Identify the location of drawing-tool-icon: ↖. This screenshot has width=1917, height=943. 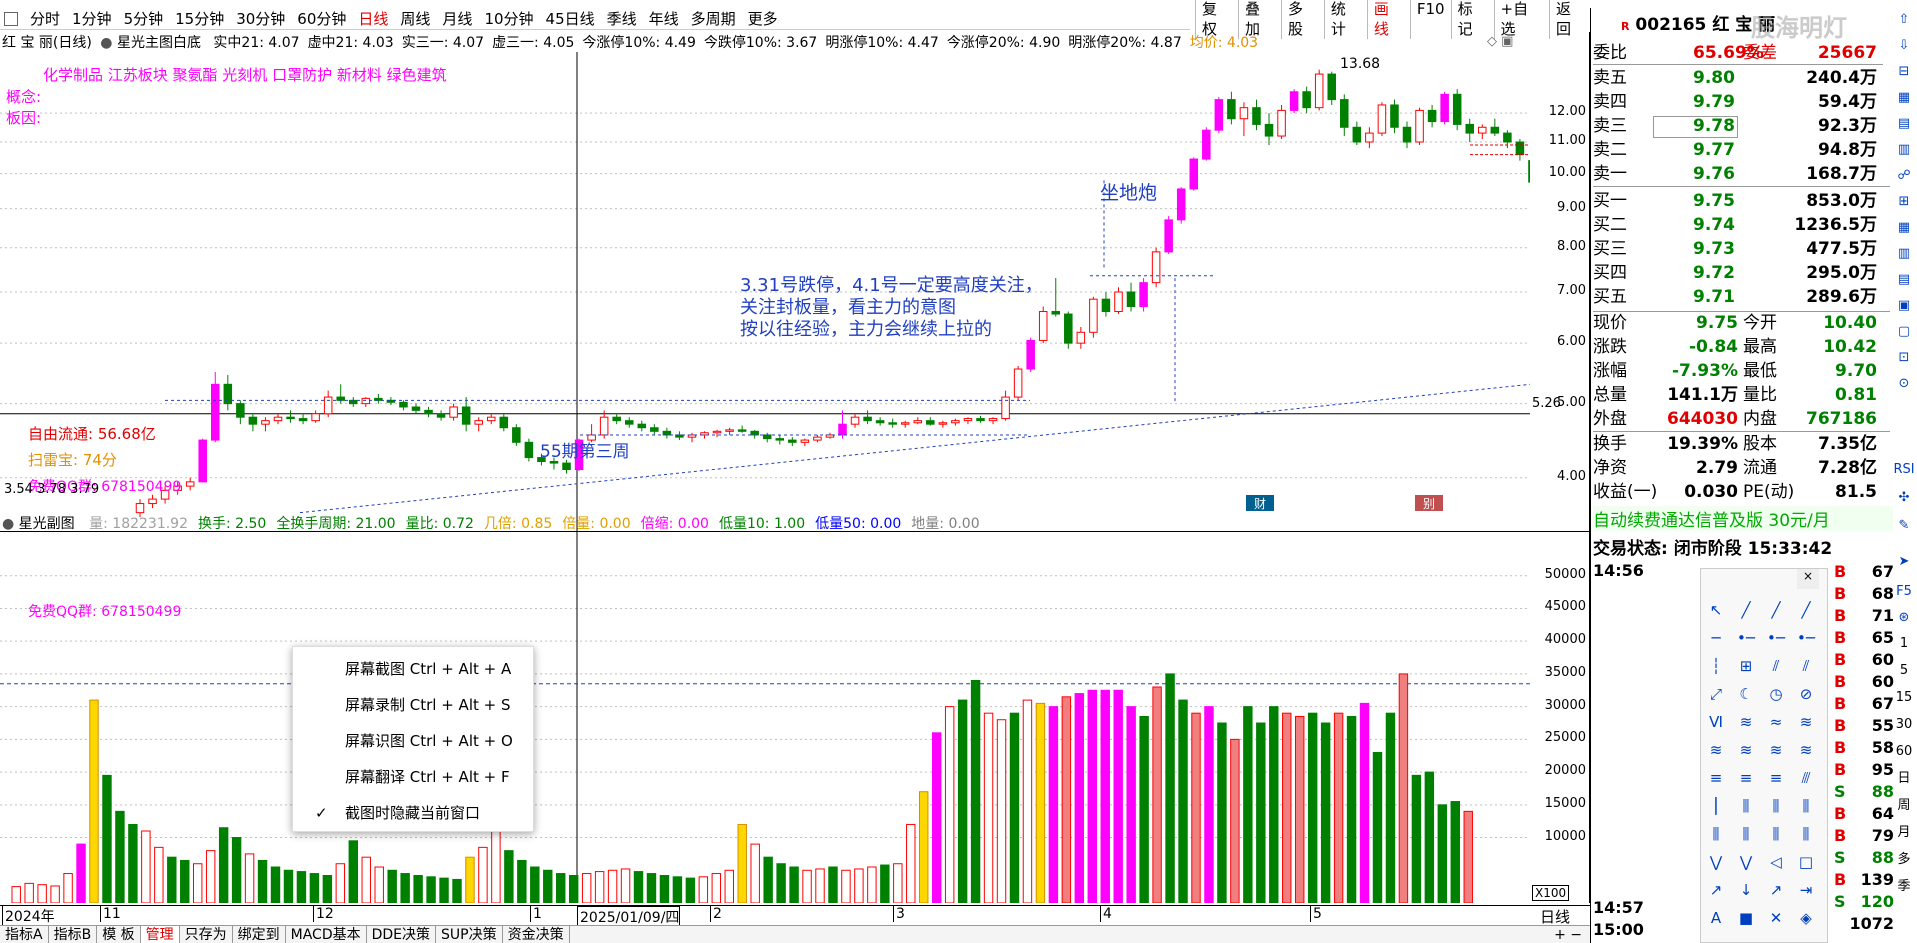
(1716, 610).